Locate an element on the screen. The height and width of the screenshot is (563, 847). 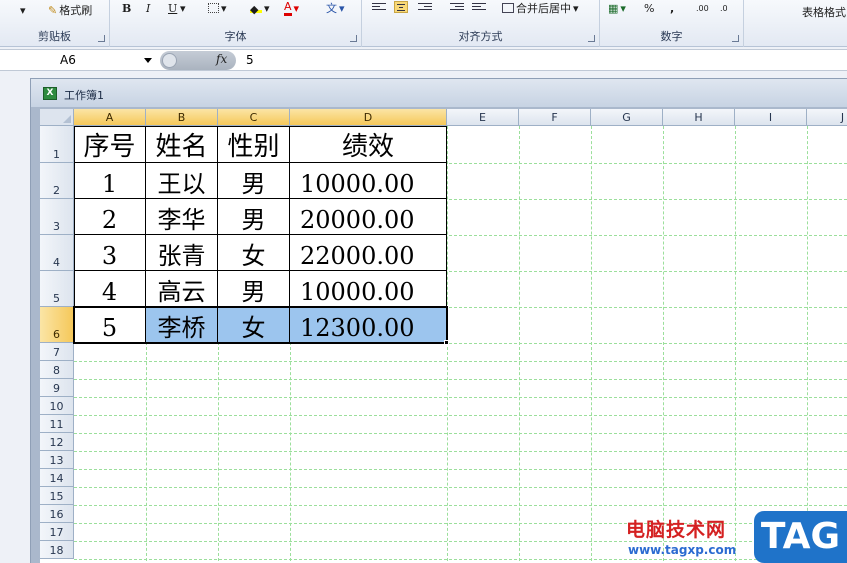
row-header-10: 10 is located at coordinates (57, 406).